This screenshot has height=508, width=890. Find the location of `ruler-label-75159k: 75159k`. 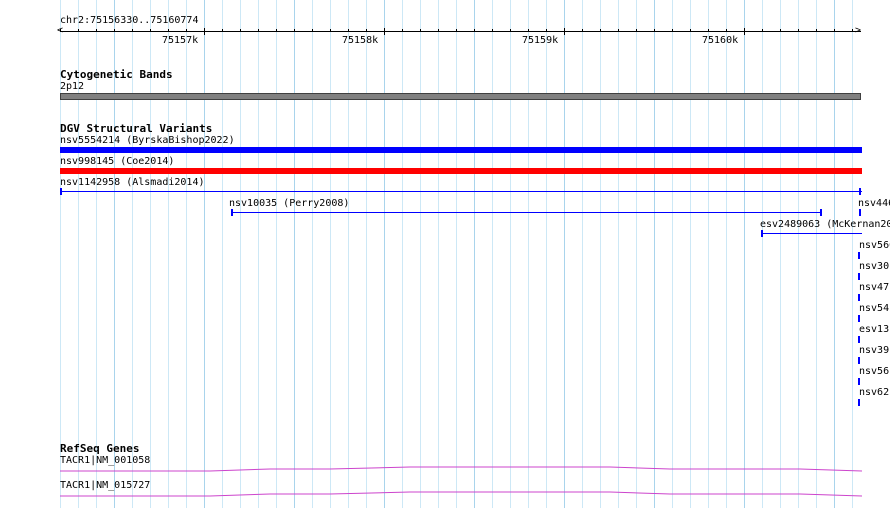

ruler-label-75159k: 75159k is located at coordinates (540, 40).